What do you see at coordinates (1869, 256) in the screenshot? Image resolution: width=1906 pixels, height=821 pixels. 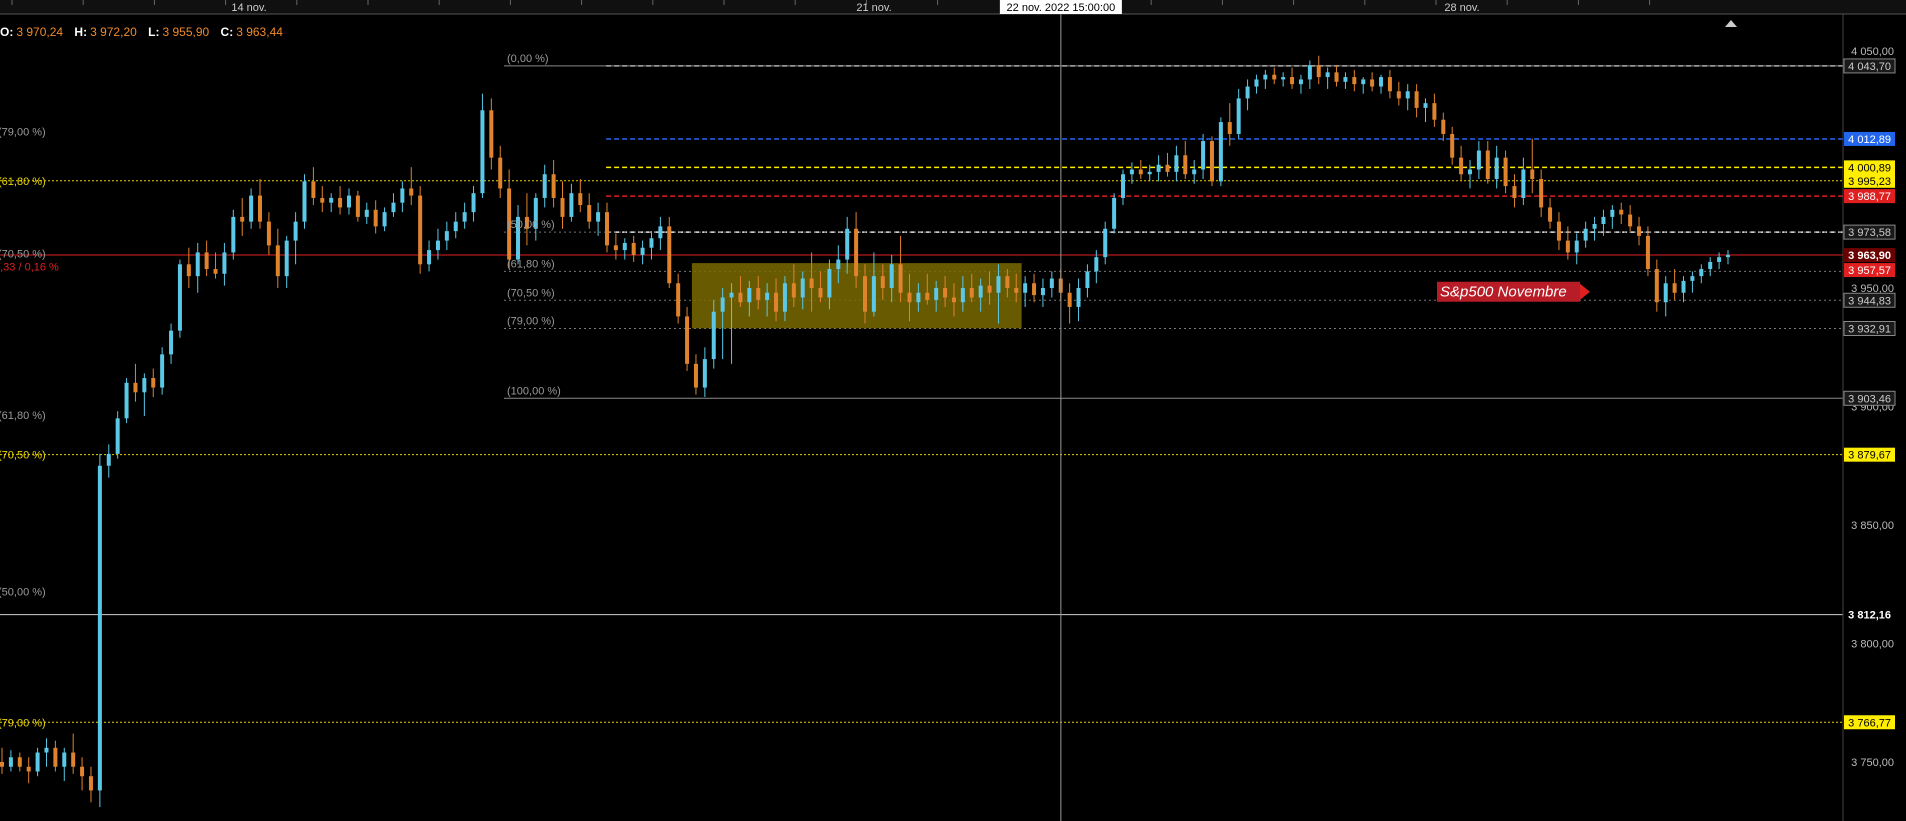 I see `price-marker-label: 3 963,90` at bounding box center [1869, 256].